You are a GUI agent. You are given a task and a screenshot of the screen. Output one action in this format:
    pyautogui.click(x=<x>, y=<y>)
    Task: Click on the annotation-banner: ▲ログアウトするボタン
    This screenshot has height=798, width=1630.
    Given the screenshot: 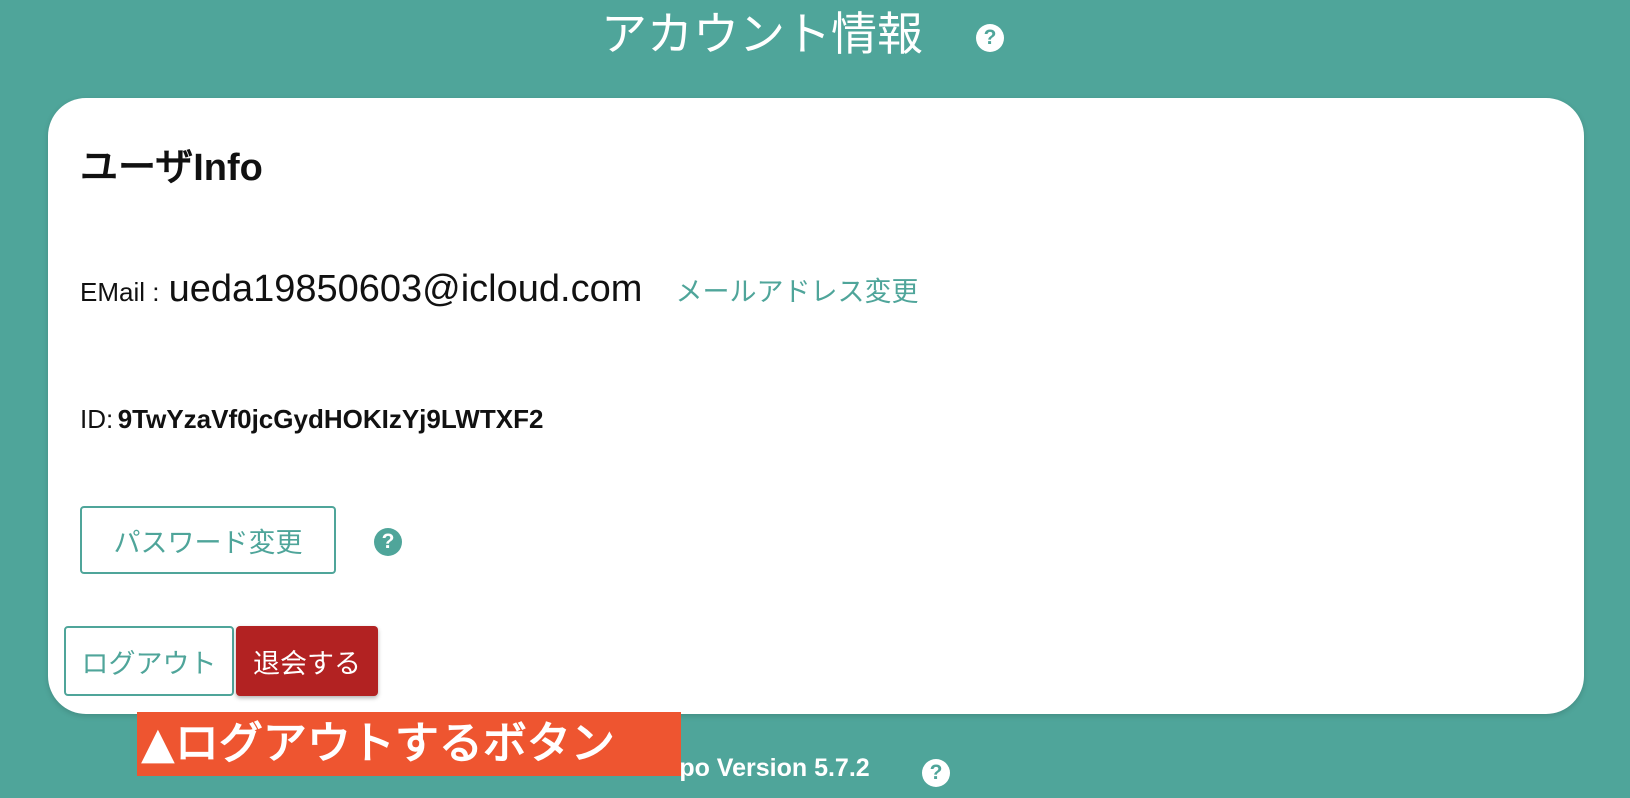 What is the action you would take?
    pyautogui.click(x=409, y=744)
    